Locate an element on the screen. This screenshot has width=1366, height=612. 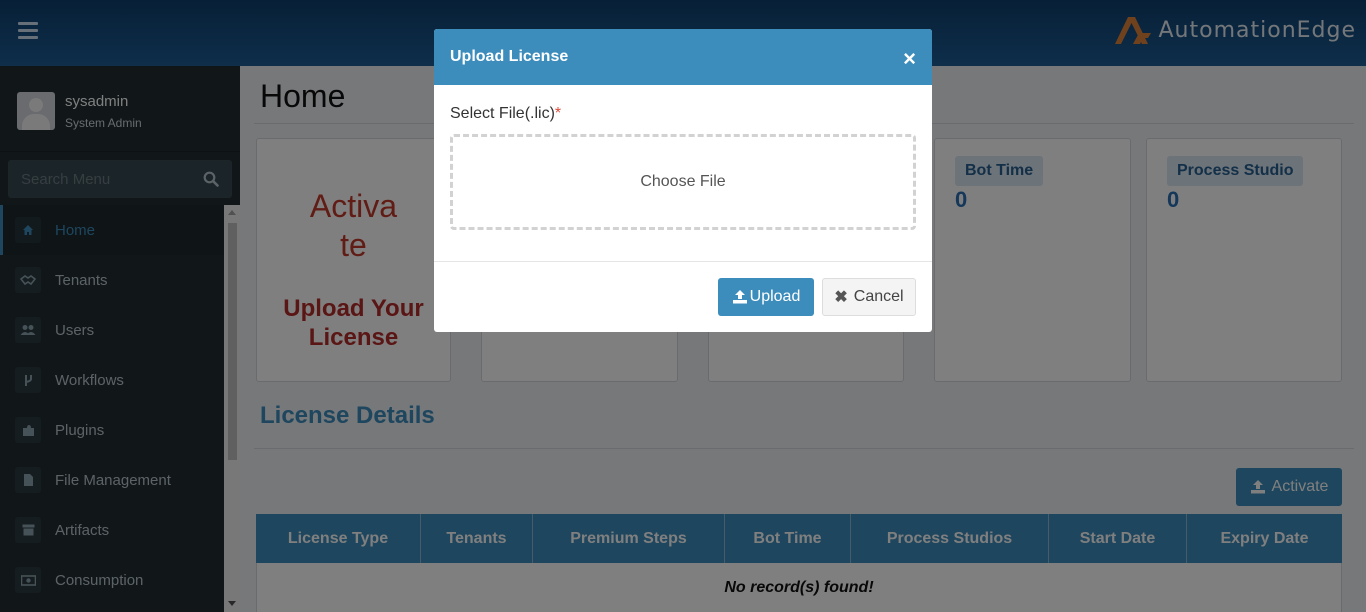
divider is located at coordinates (683, 261).